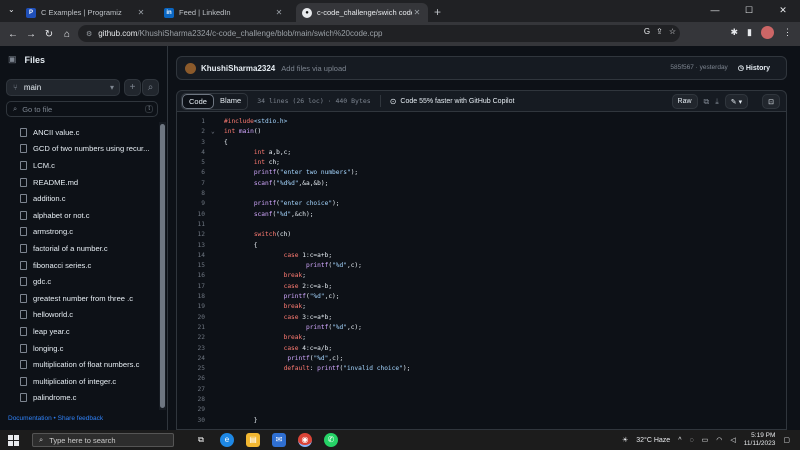 The width and height of the screenshot is (800, 450). What do you see at coordinates (191, 143) in the screenshot?
I see `line-number: 3` at bounding box center [191, 143].